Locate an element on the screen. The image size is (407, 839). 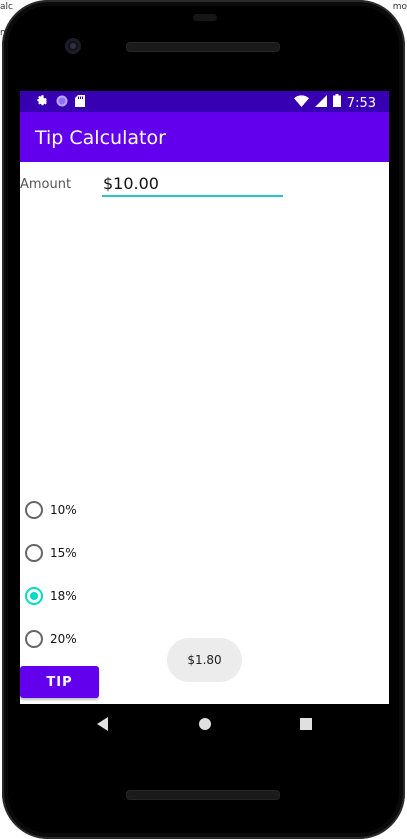
tip-option-20: 20% is located at coordinates (51, 639).